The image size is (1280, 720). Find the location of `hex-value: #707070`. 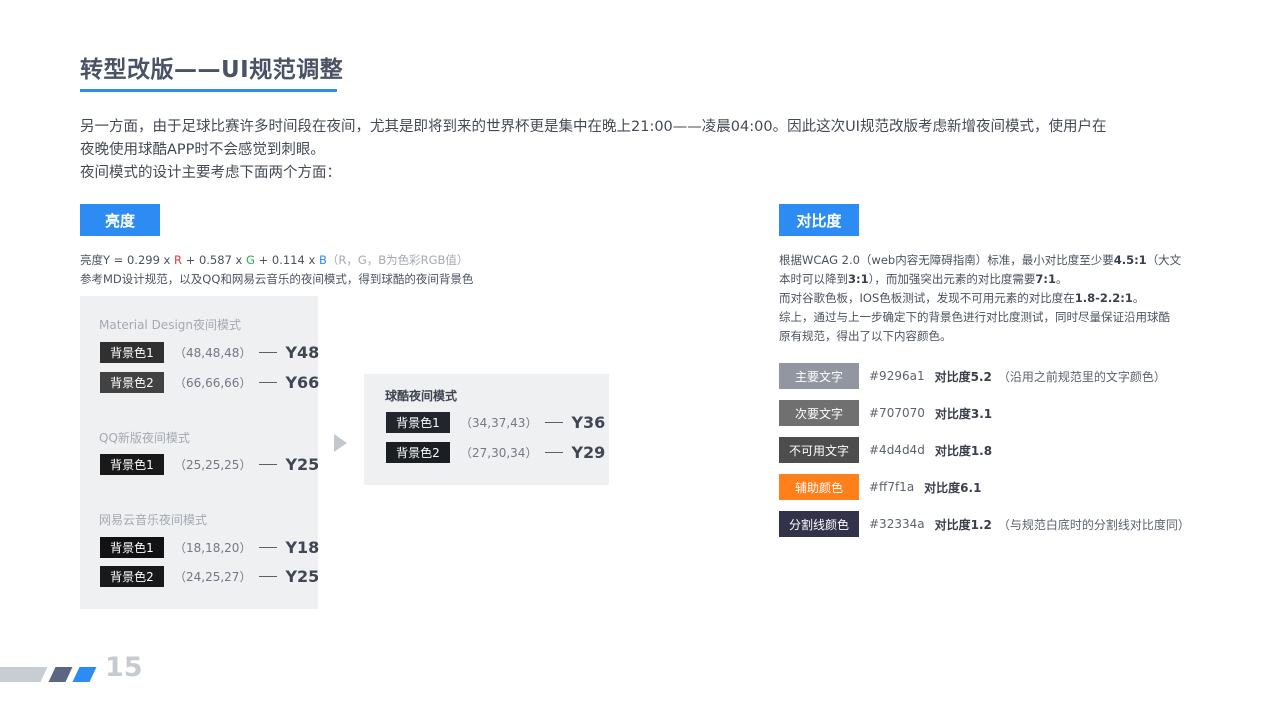

hex-value: #707070 is located at coordinates (897, 413).